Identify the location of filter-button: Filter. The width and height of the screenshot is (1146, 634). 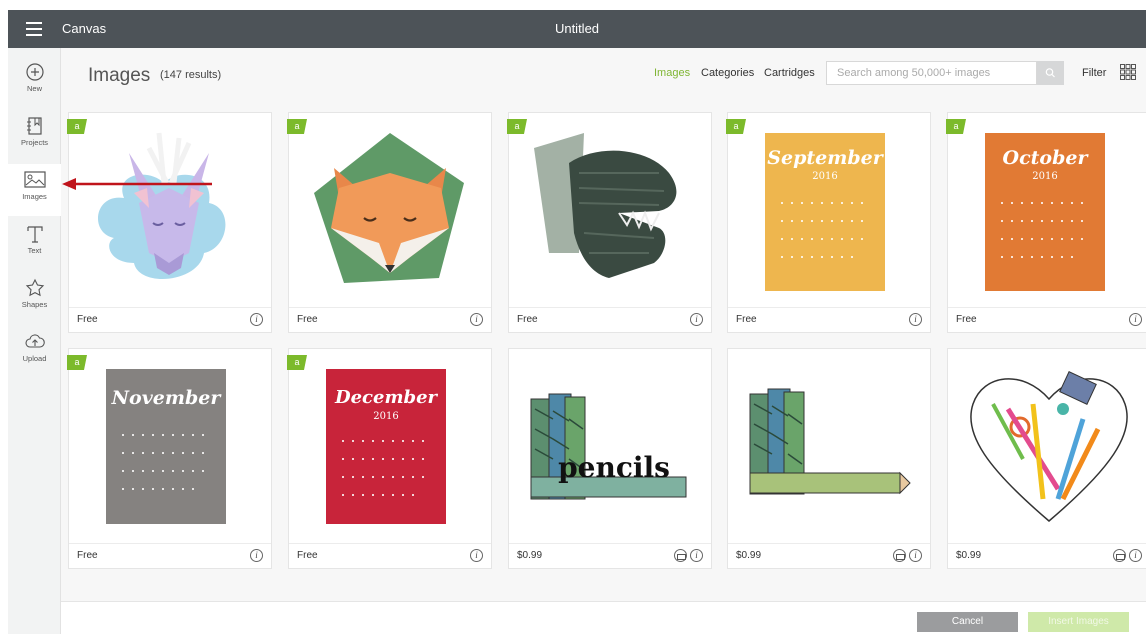
(1094, 73).